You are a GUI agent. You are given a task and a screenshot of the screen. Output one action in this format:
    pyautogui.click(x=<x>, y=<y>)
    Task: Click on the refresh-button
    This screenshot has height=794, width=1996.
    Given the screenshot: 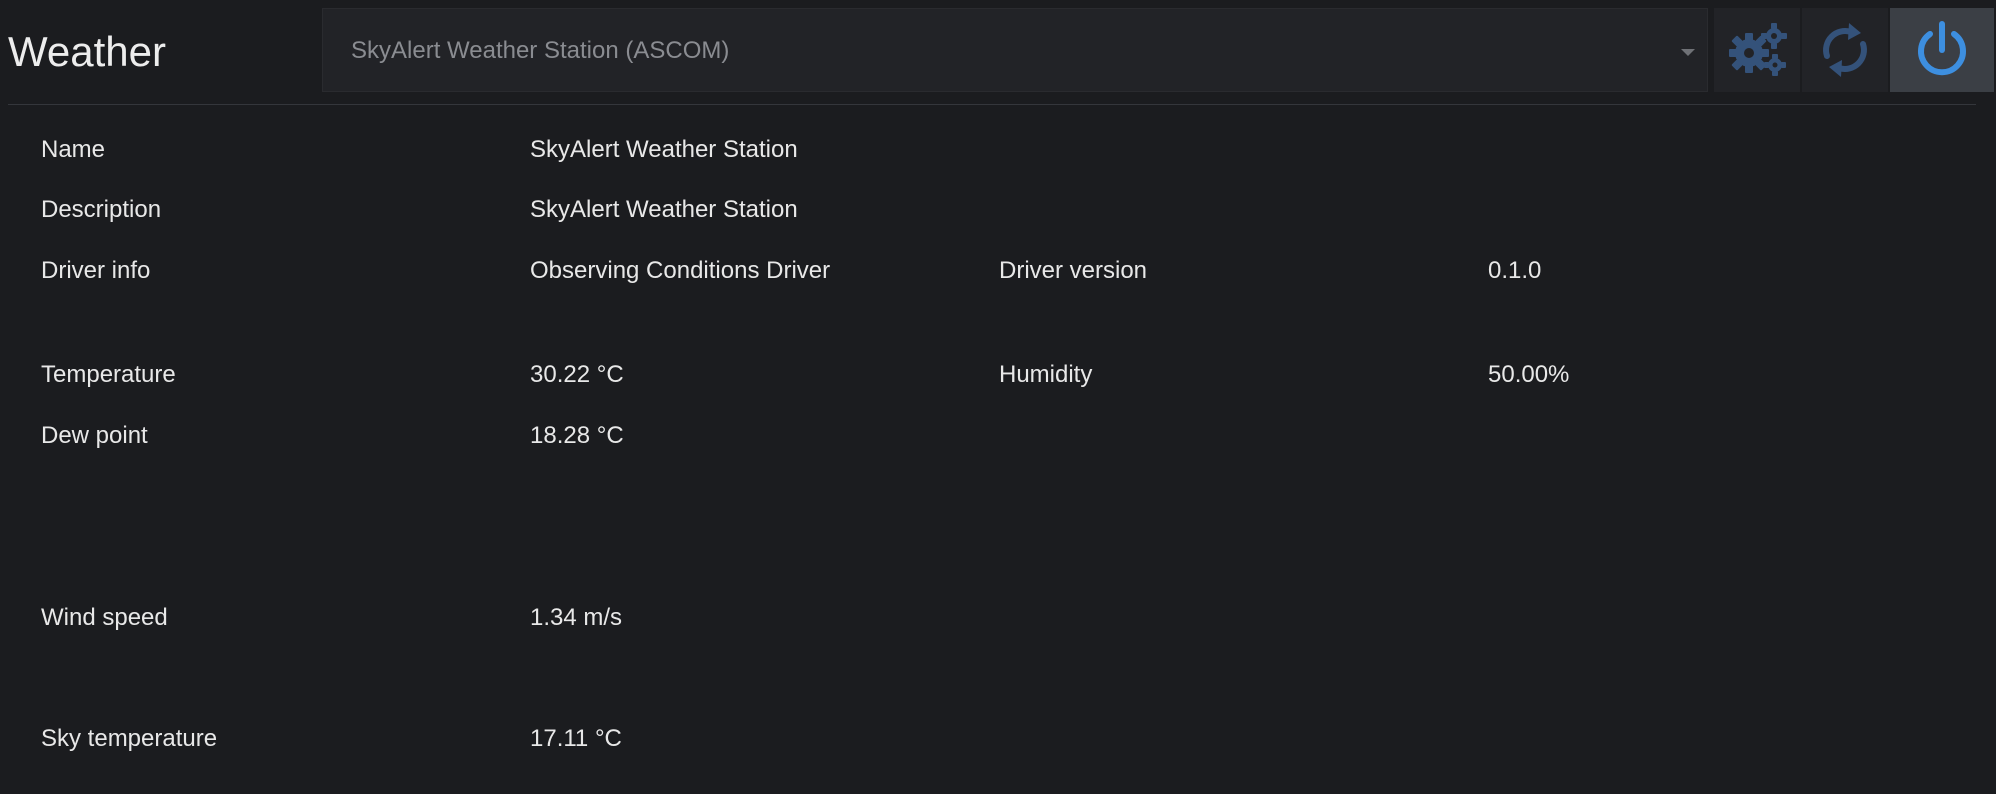 What is the action you would take?
    pyautogui.click(x=1845, y=50)
    